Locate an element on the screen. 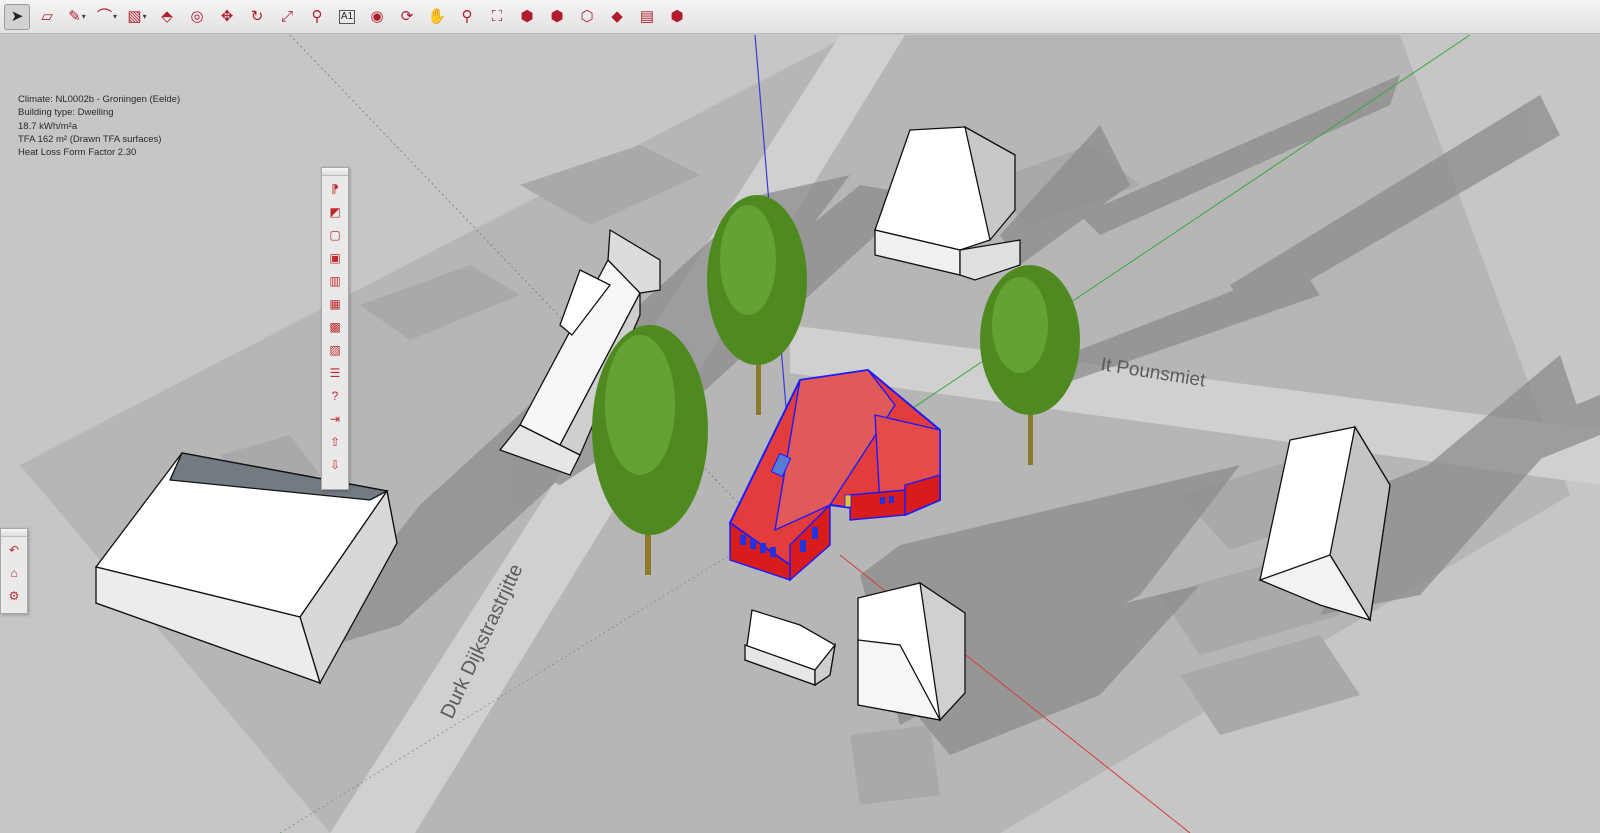  glazing-button: ▣ is located at coordinates (335, 258).